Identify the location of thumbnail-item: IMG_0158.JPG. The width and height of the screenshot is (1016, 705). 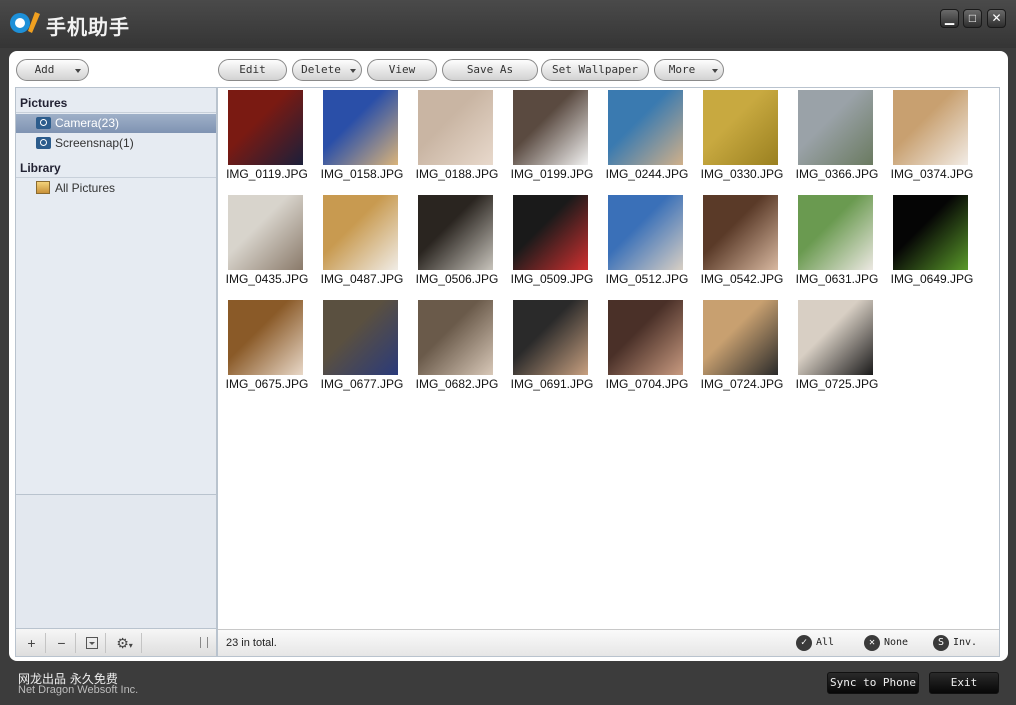
(369, 140).